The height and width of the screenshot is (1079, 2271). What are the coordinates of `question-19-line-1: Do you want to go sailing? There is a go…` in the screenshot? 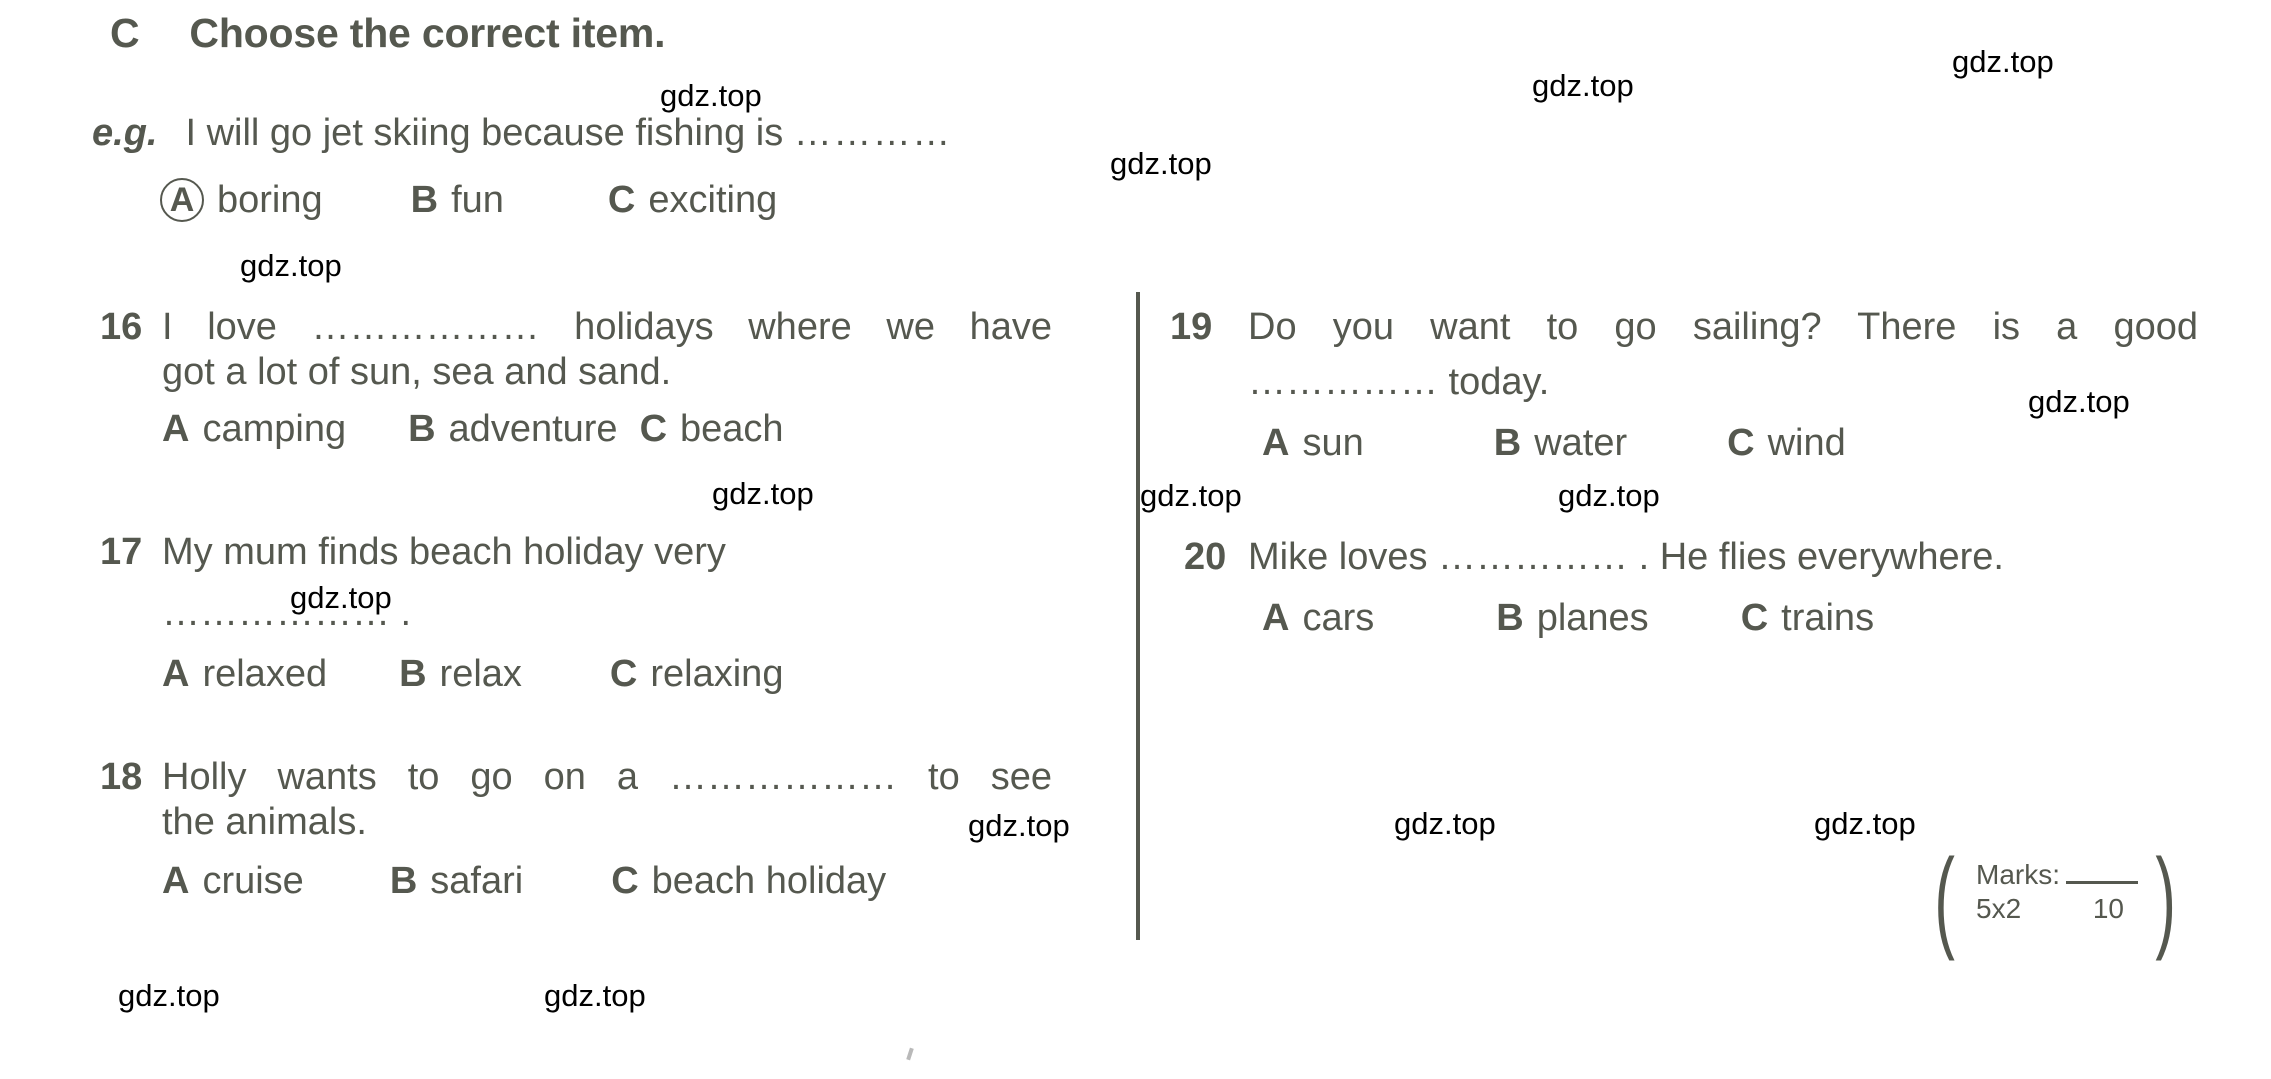 It's located at (1723, 327).